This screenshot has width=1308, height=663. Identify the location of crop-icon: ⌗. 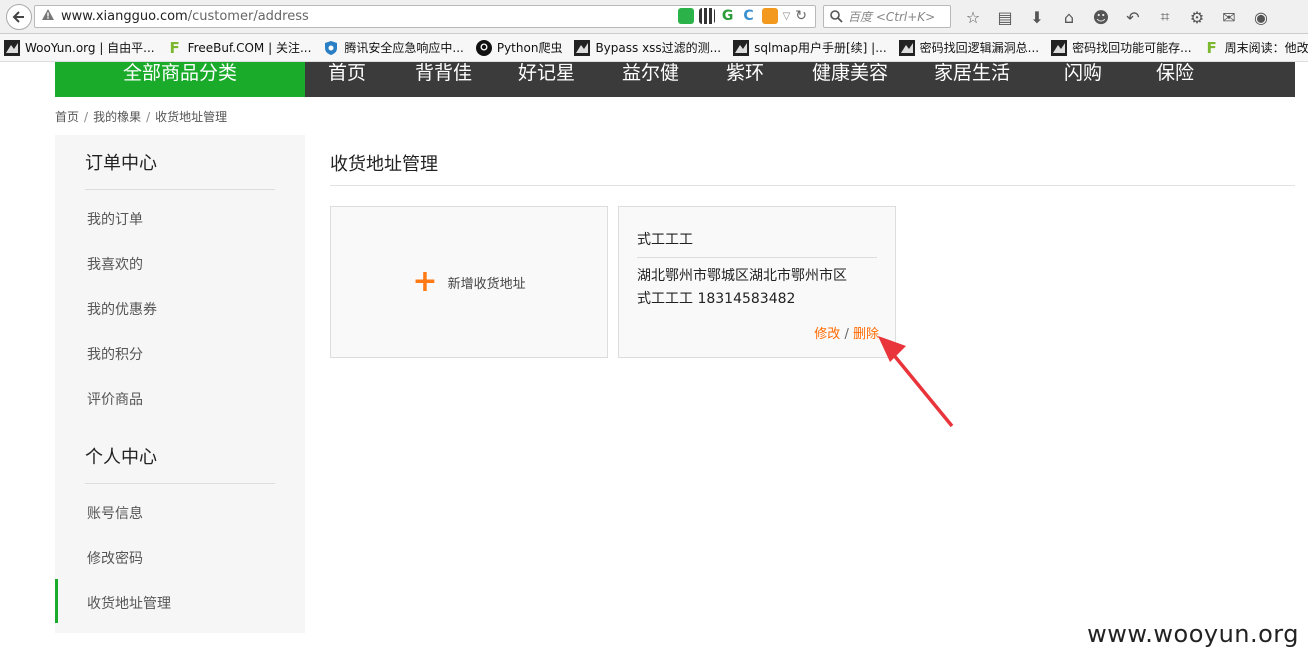
(1165, 17).